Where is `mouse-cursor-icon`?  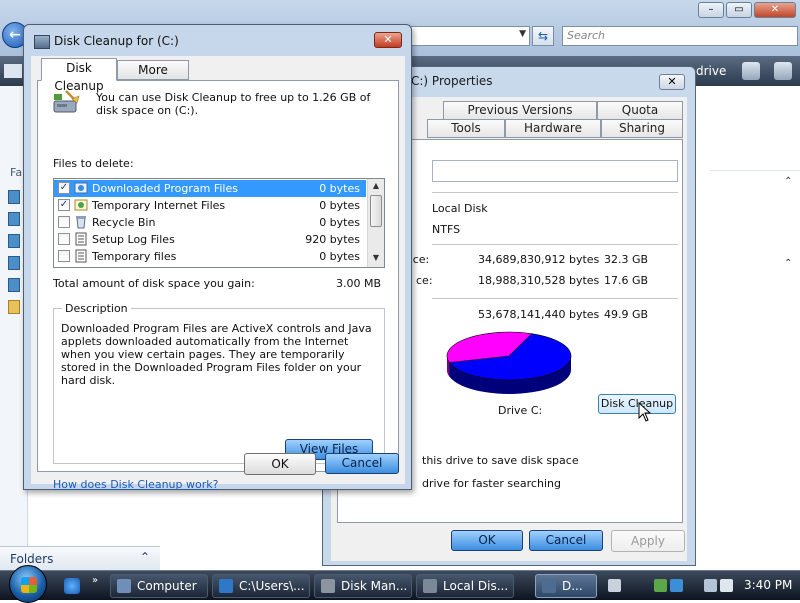 mouse-cursor-icon is located at coordinates (645, 412).